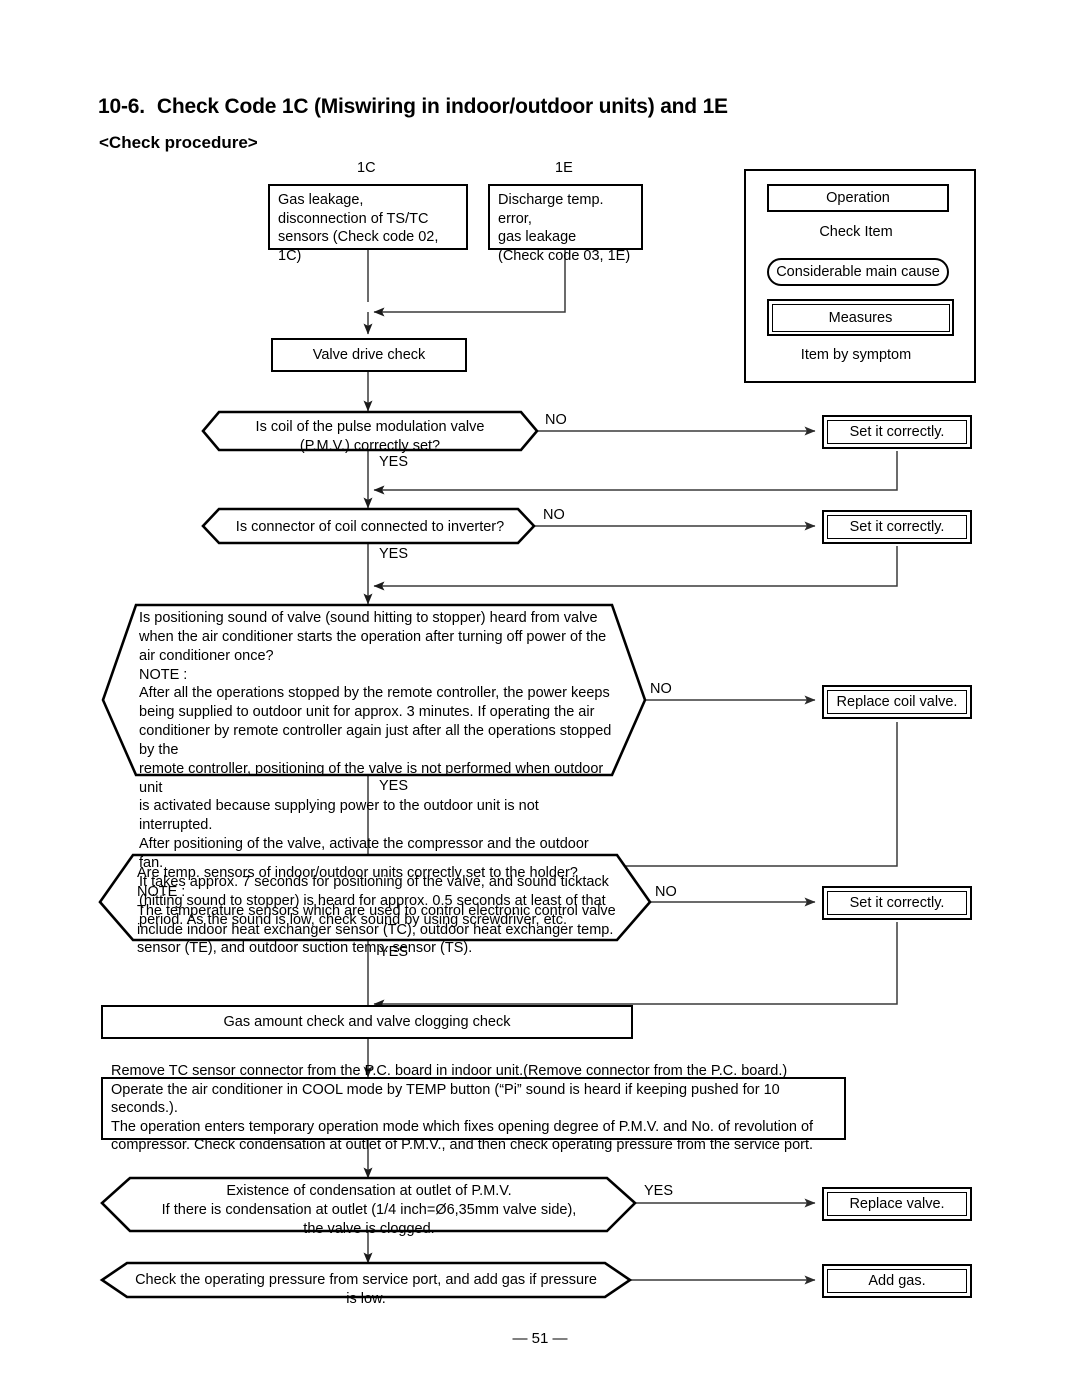  Describe the element at coordinates (206, 655) in the screenshot. I see `decision-3-line-3: air conditioner once?` at that location.